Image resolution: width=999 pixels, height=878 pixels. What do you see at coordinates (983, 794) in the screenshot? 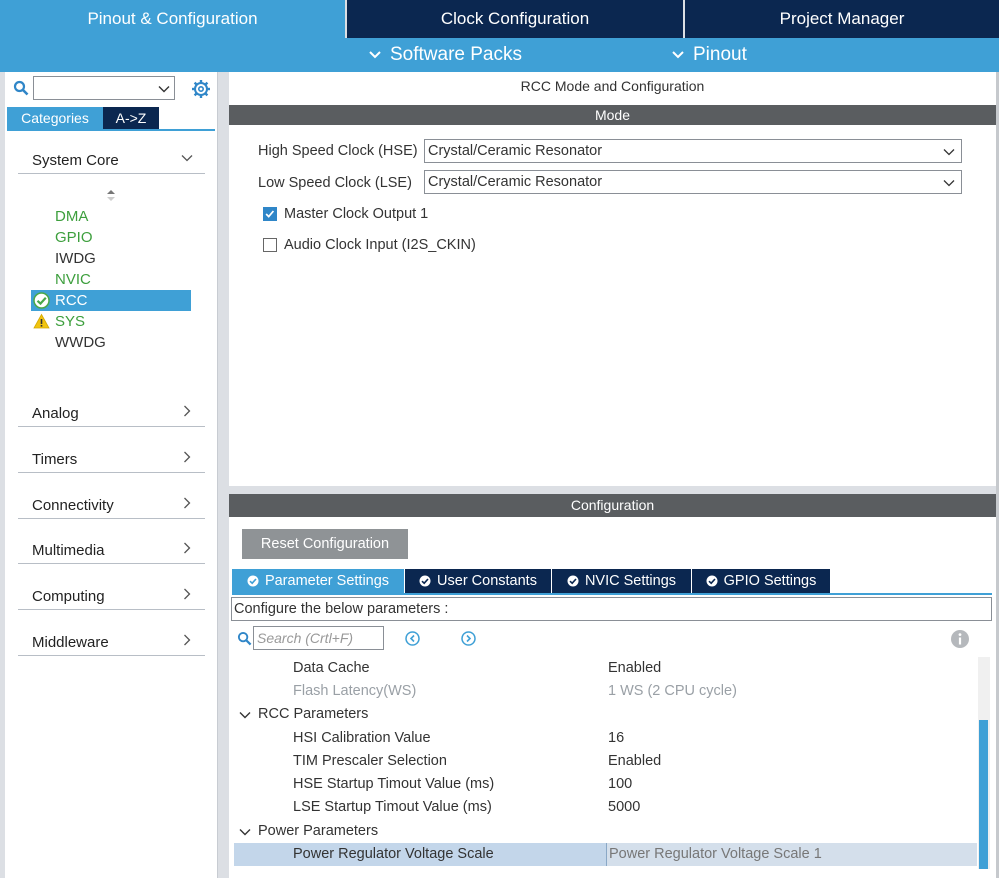
I see `scrollbar-thumb` at bounding box center [983, 794].